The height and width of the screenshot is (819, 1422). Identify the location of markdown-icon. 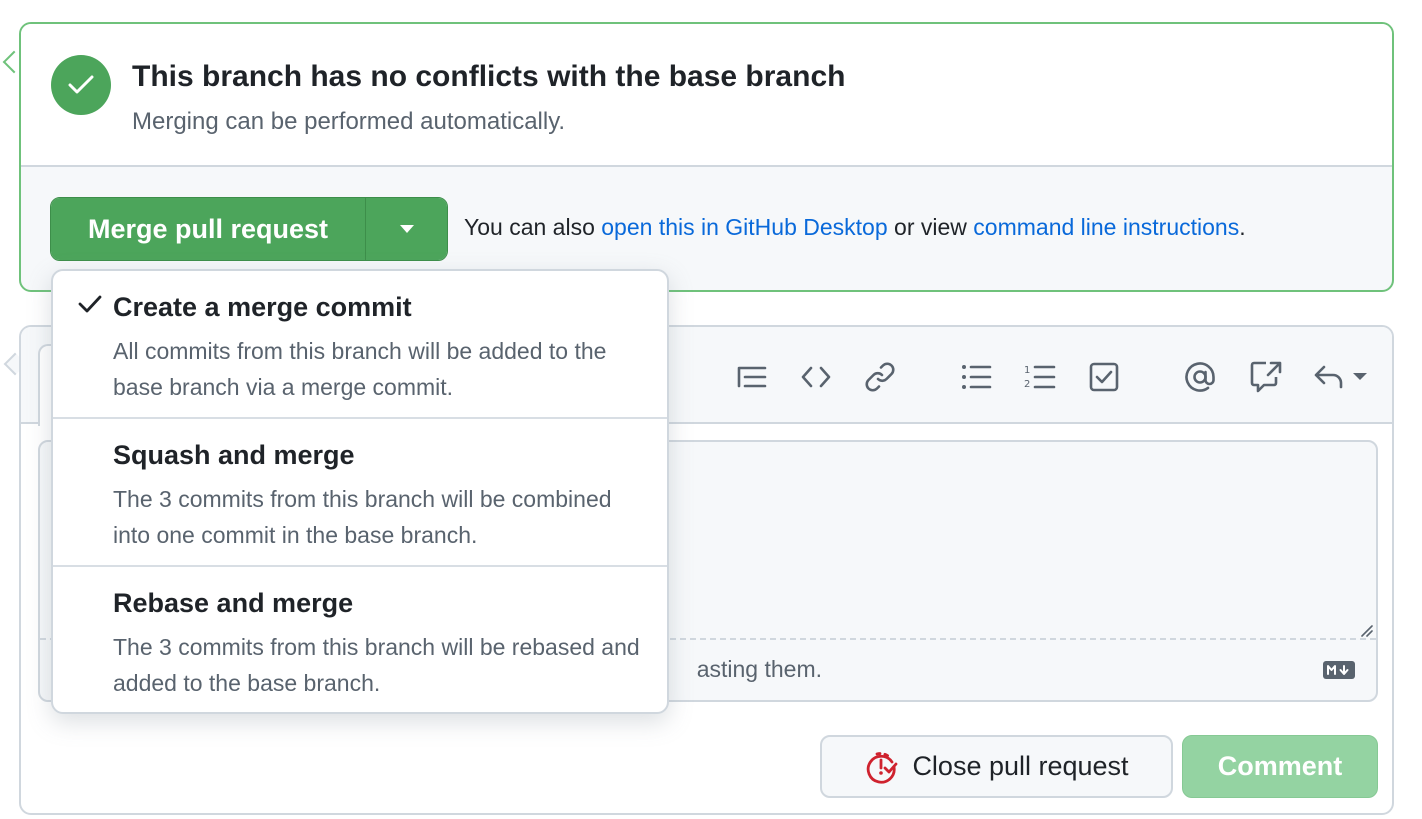
(1339, 670).